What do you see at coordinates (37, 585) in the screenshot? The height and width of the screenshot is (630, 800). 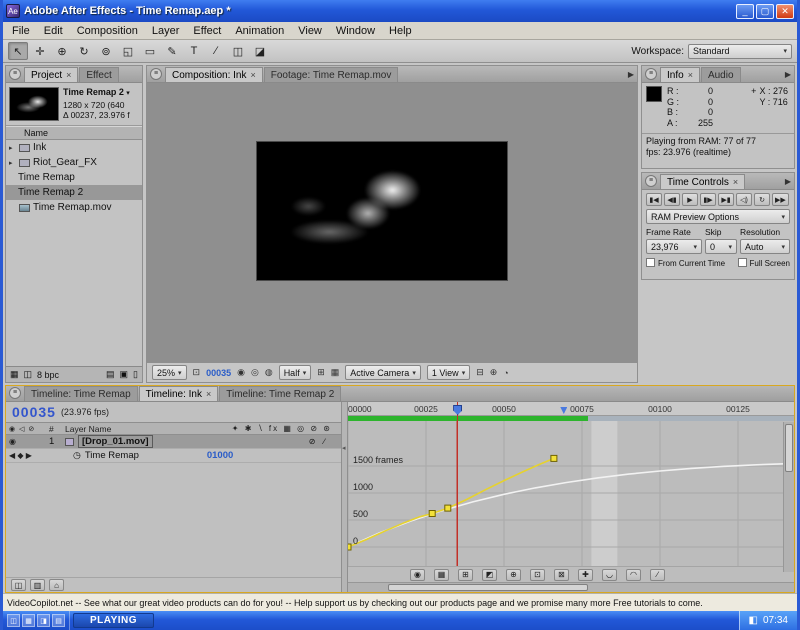 I see `expand-transfer-controls-button: ▥` at bounding box center [37, 585].